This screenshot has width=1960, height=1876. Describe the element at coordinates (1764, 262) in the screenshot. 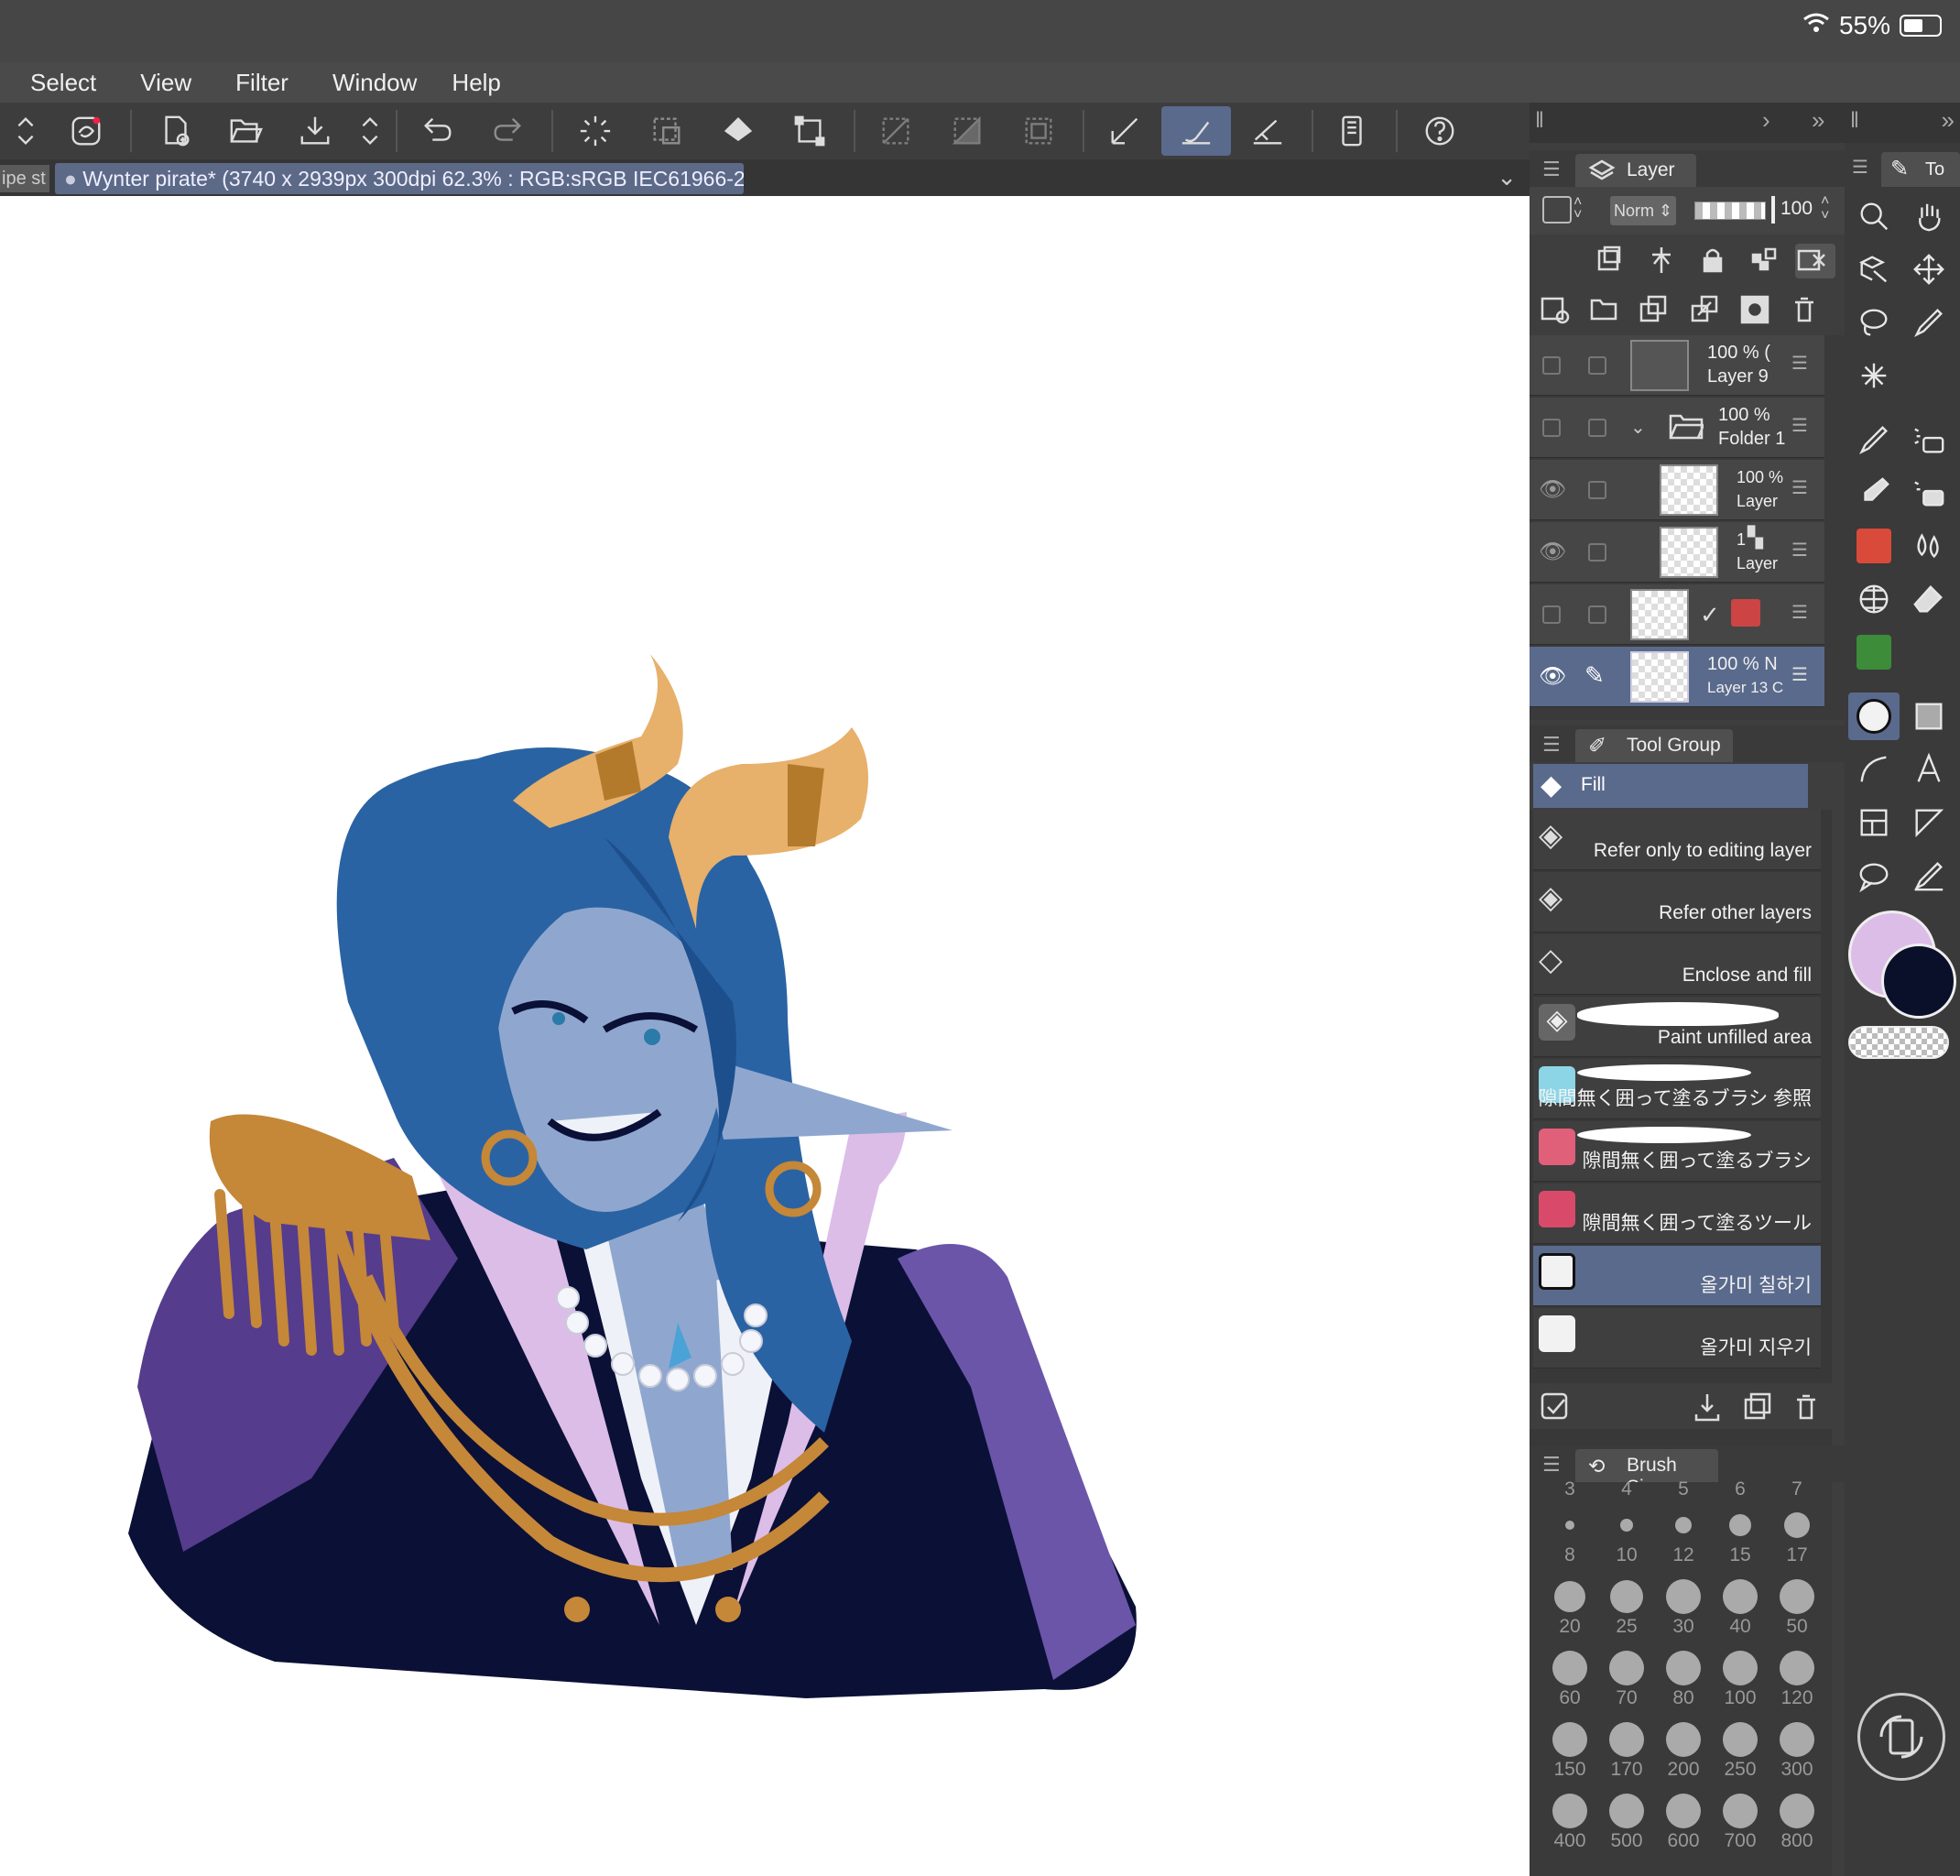

I see `lock-transparency-icon` at that location.